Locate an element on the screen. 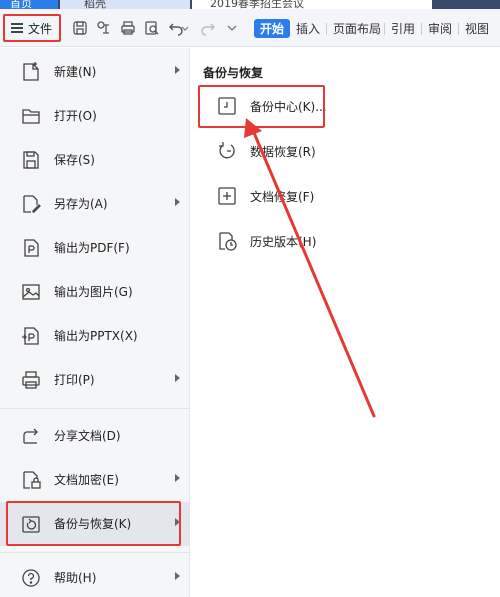 This screenshot has width=500, height=597. menu-item-save-as: 另存为(A) is located at coordinates (95, 204).